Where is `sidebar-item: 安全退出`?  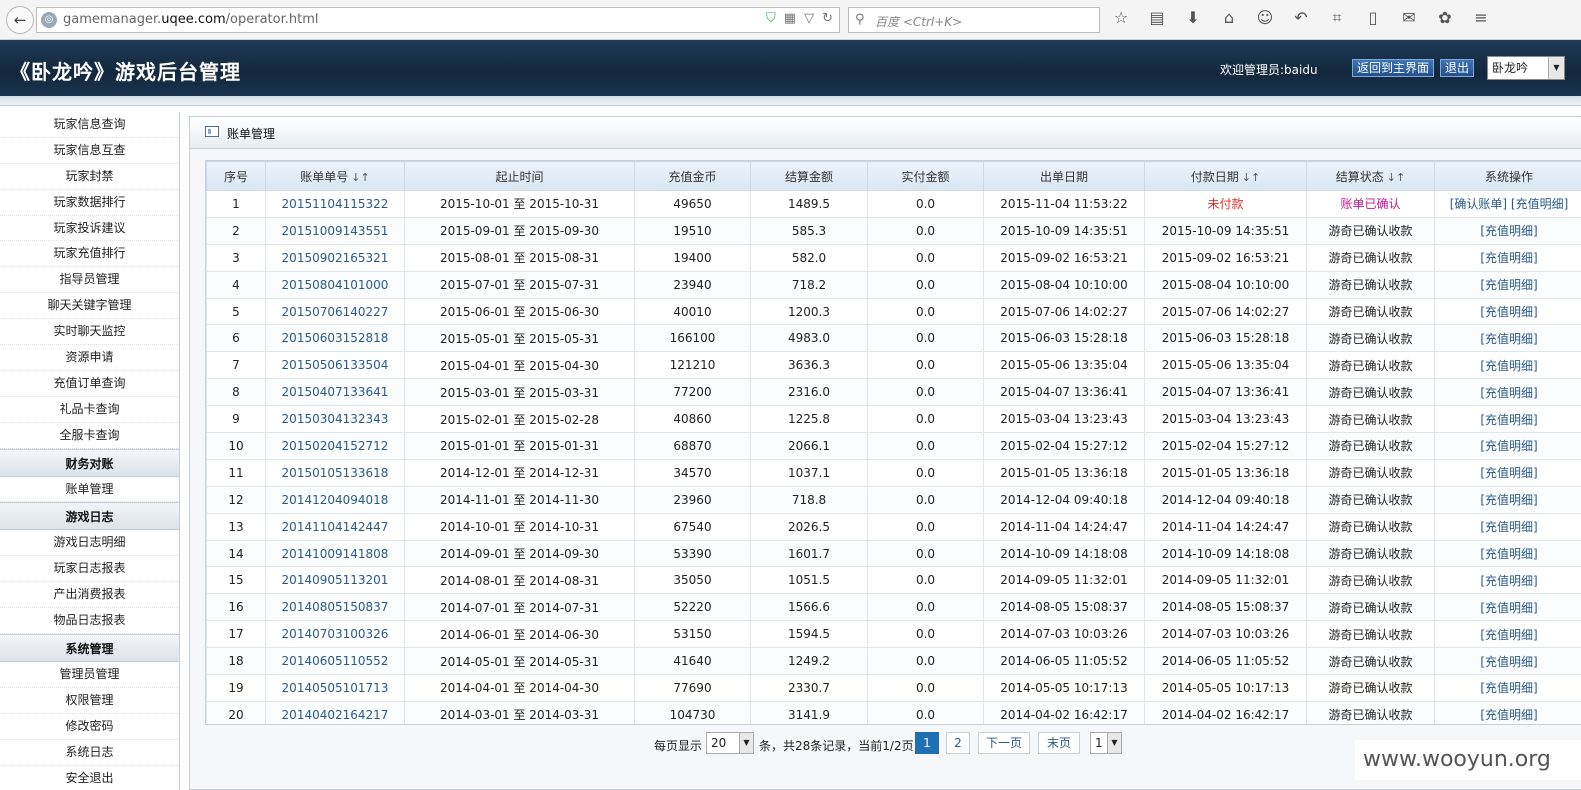
sidebar-item: 安全退出 is located at coordinates (89, 778).